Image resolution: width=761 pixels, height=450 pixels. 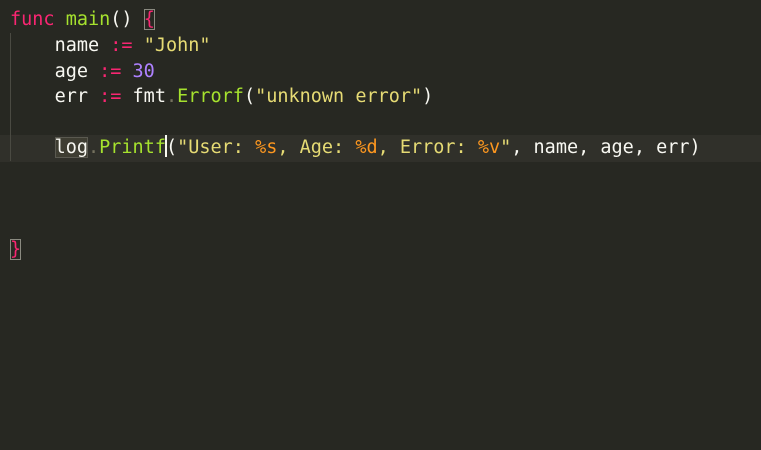 I want to click on function-name: main, so click(x=88, y=19).